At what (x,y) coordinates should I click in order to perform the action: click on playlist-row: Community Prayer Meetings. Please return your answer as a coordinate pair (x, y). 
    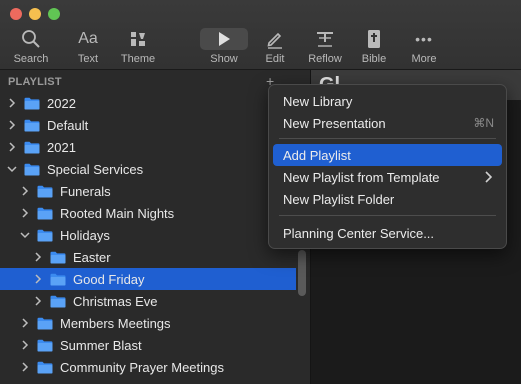
    Looking at the image, I should click on (148, 367).